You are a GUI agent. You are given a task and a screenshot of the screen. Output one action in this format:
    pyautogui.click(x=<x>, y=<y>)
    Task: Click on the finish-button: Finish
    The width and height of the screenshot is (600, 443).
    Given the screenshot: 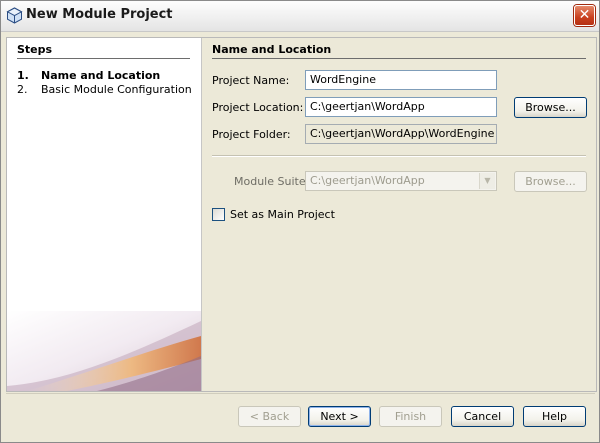 What is the action you would take?
    pyautogui.click(x=410, y=416)
    